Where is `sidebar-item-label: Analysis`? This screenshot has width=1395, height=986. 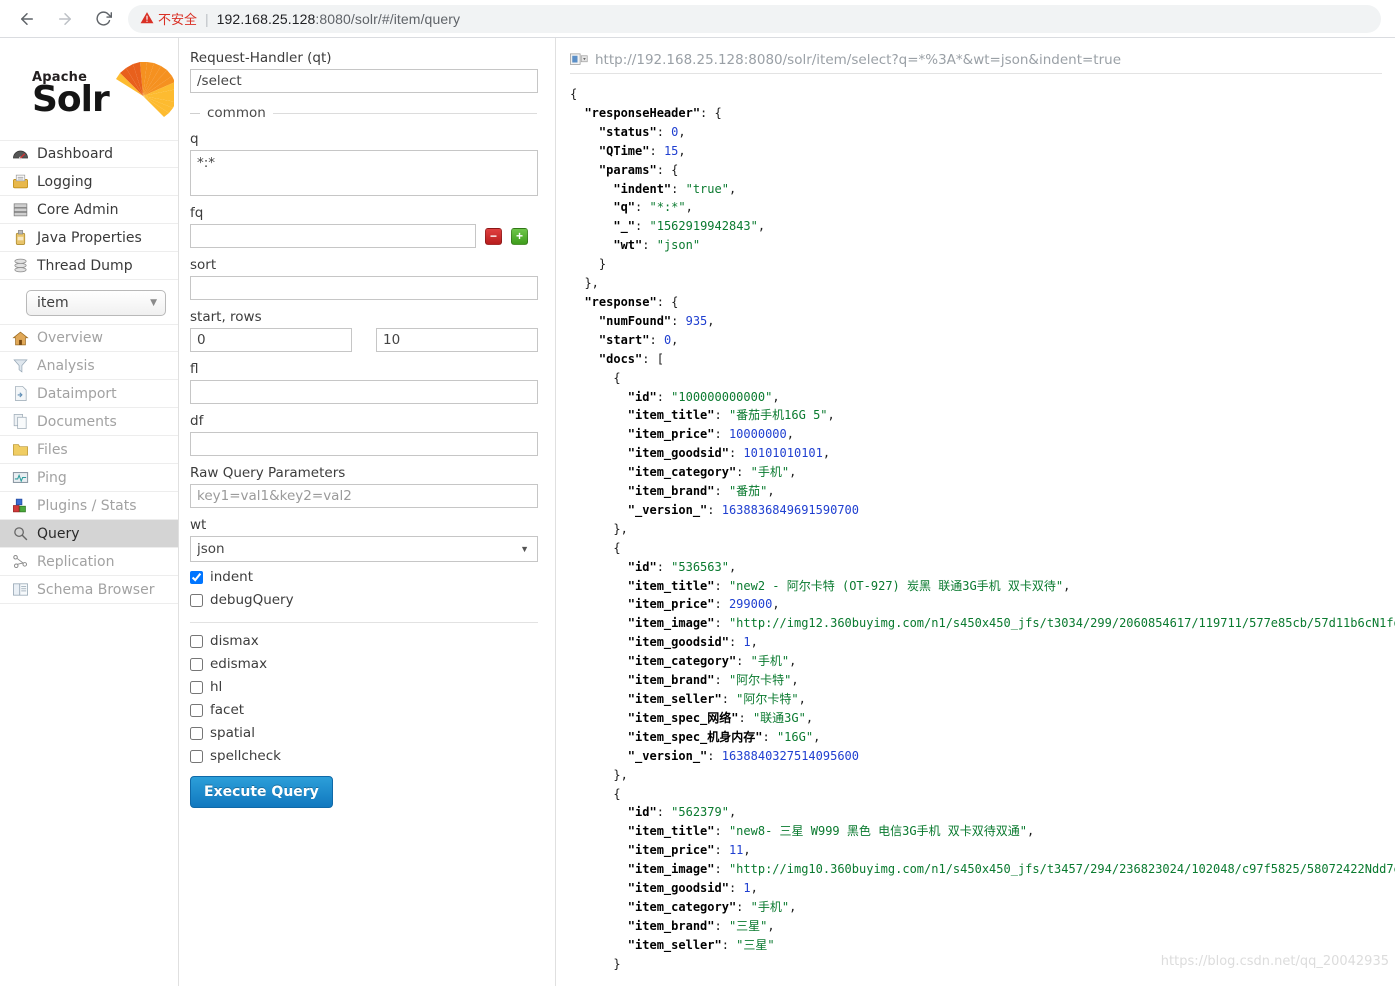
sidebar-item-label: Analysis is located at coordinates (66, 365).